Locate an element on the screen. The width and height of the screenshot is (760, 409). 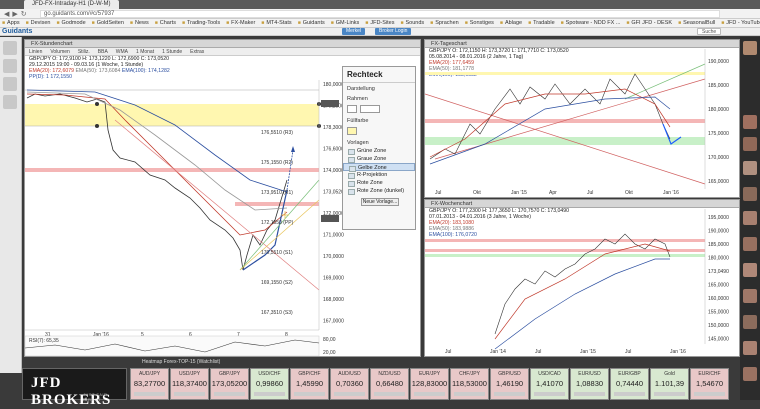
watchlist-cell: CHF/JPY 118,53000 is located at coordinates (469, 384).